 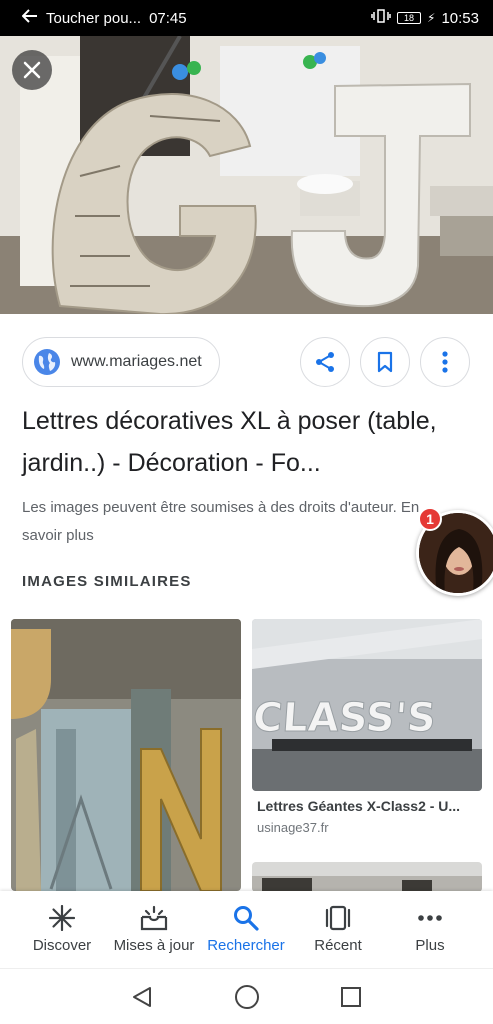 I want to click on close-button, so click(x=32, y=70).